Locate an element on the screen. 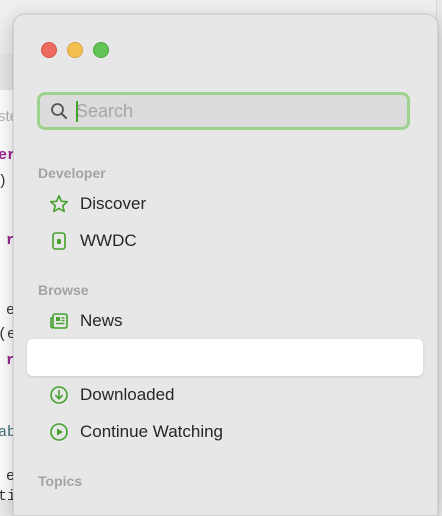  section-header-browse: Browse is located at coordinates (63, 290).